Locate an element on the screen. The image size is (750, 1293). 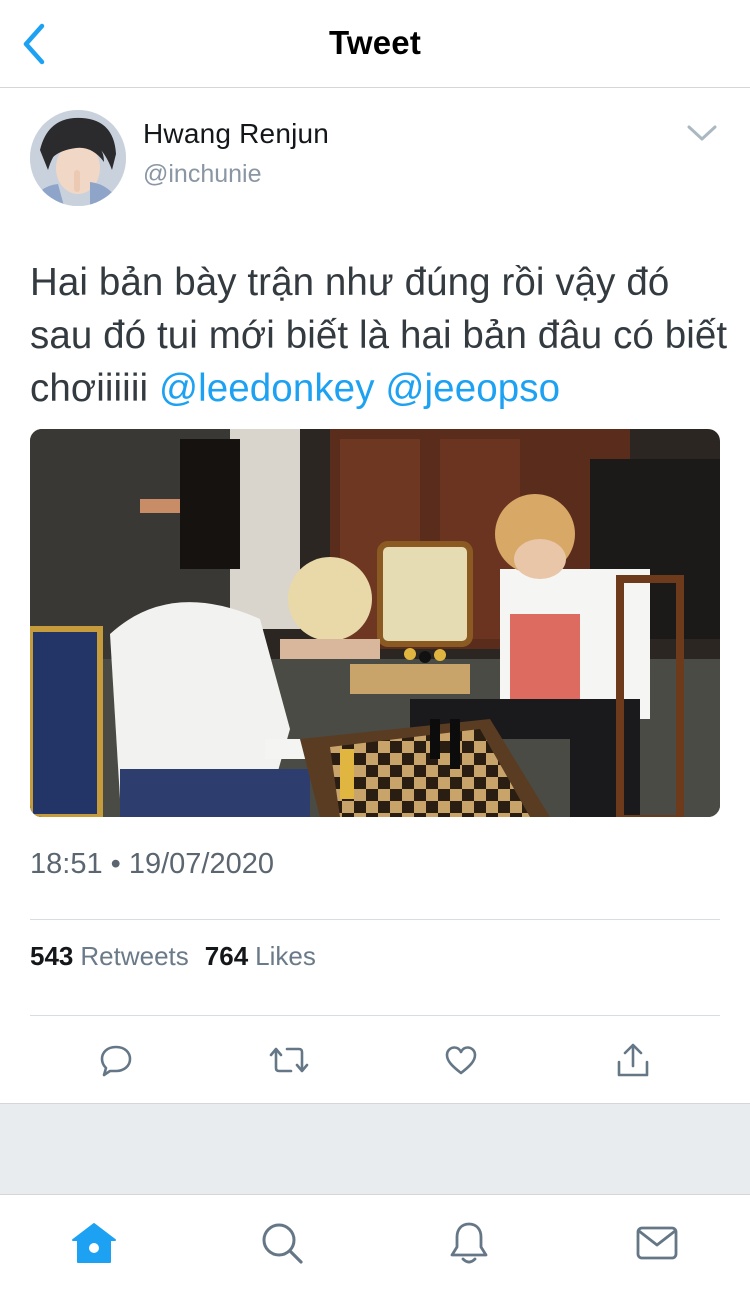
tweet-header: Hwang Renjun @inchunie is located at coordinates (375, 160).